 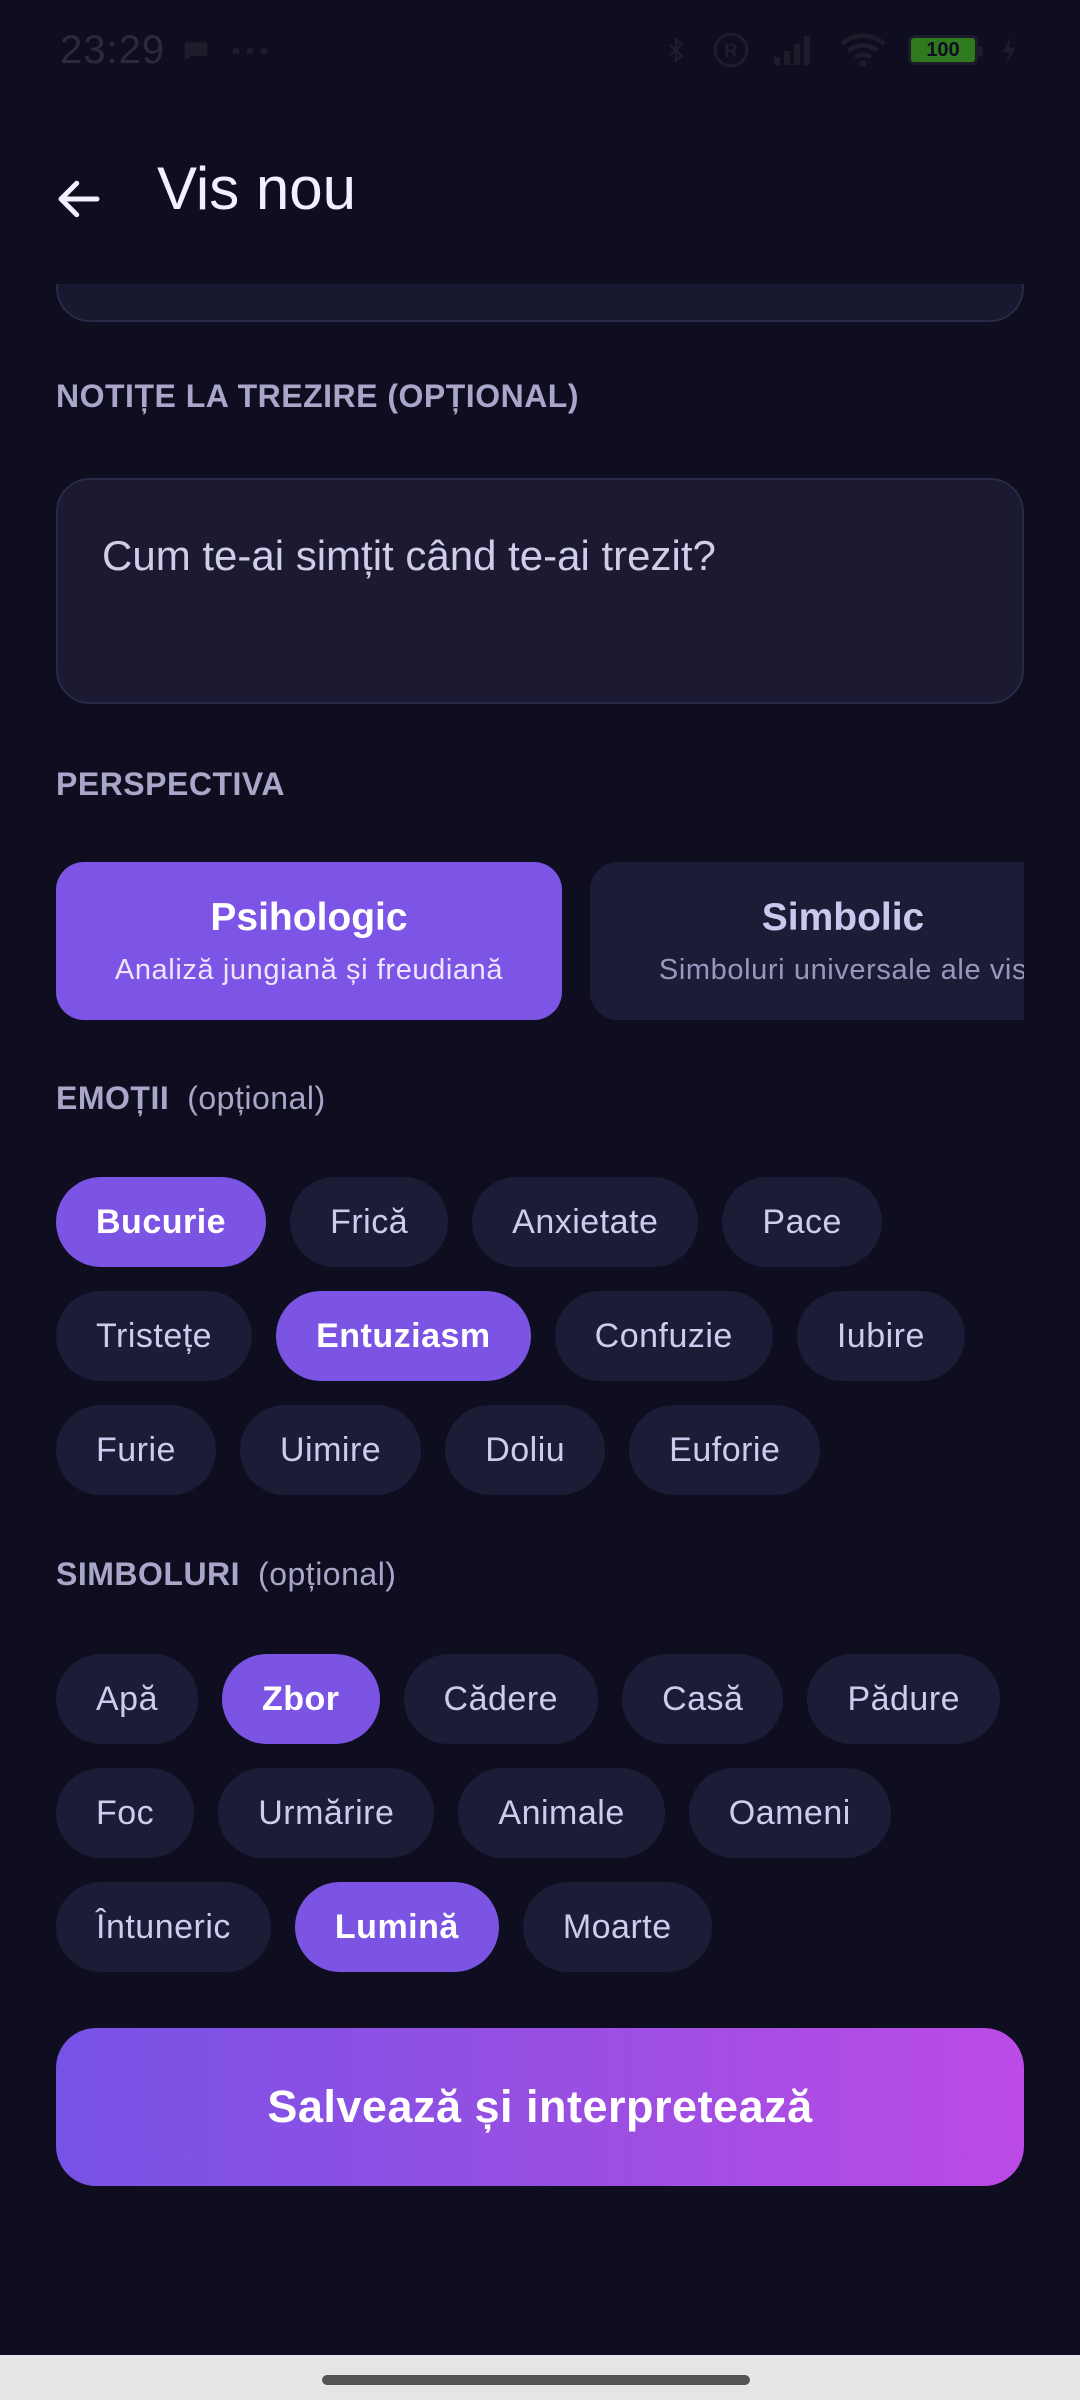 I want to click on symbol-chip: Moarte, so click(x=617, y=1927).